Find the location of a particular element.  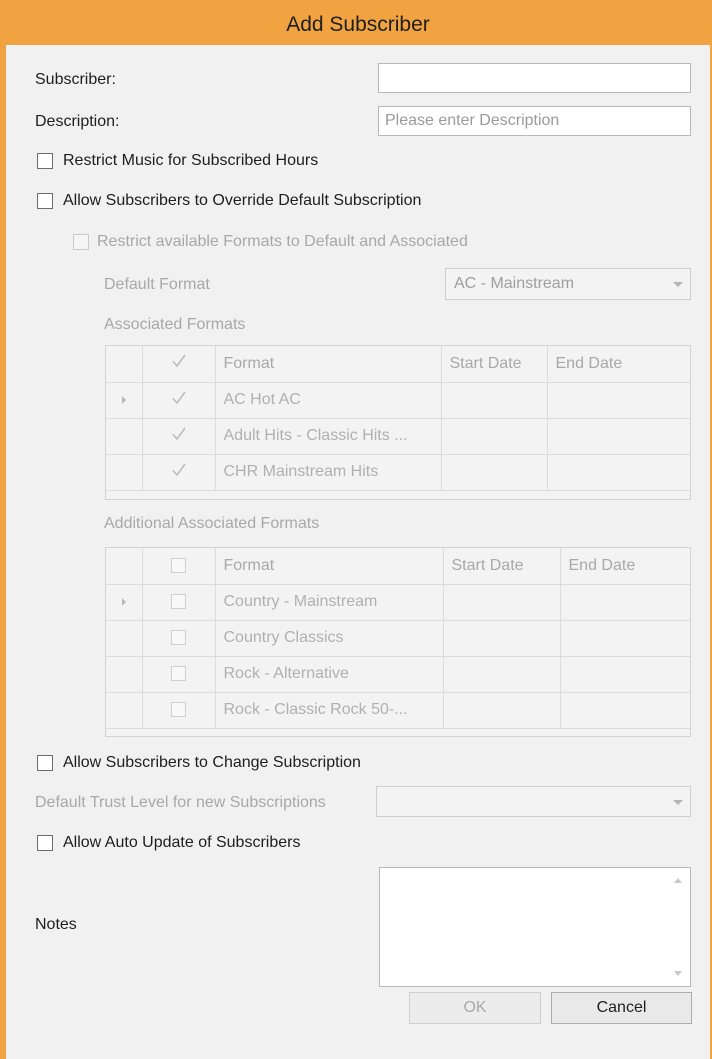

notes-label: Notes is located at coordinates (56, 924).